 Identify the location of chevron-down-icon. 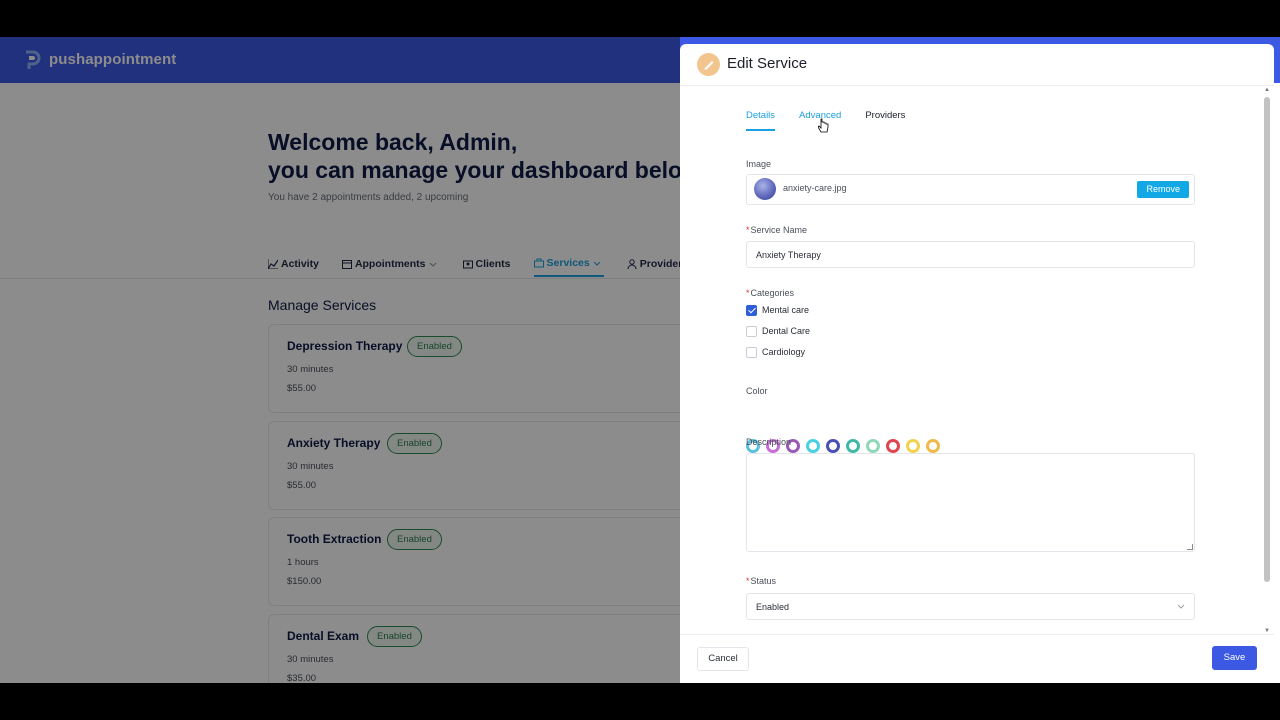
(1181, 606).